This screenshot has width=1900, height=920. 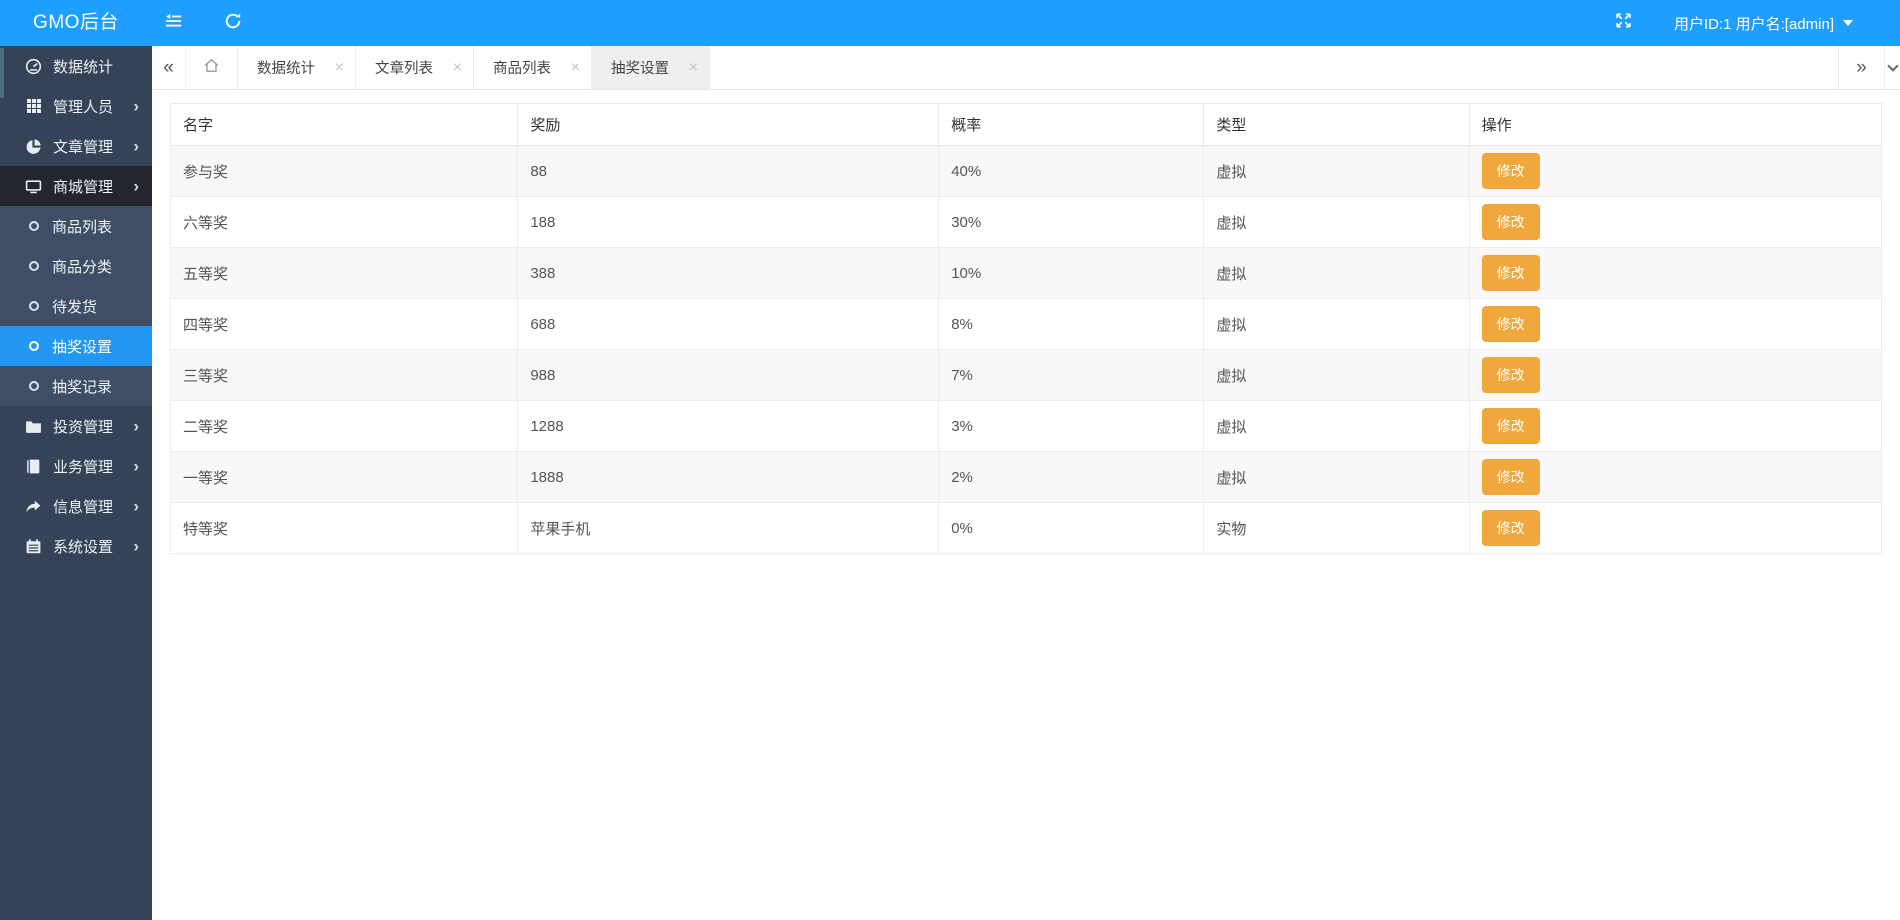 What do you see at coordinates (297, 67) in the screenshot?
I see `tab-data-stats: 数据统计 ×` at bounding box center [297, 67].